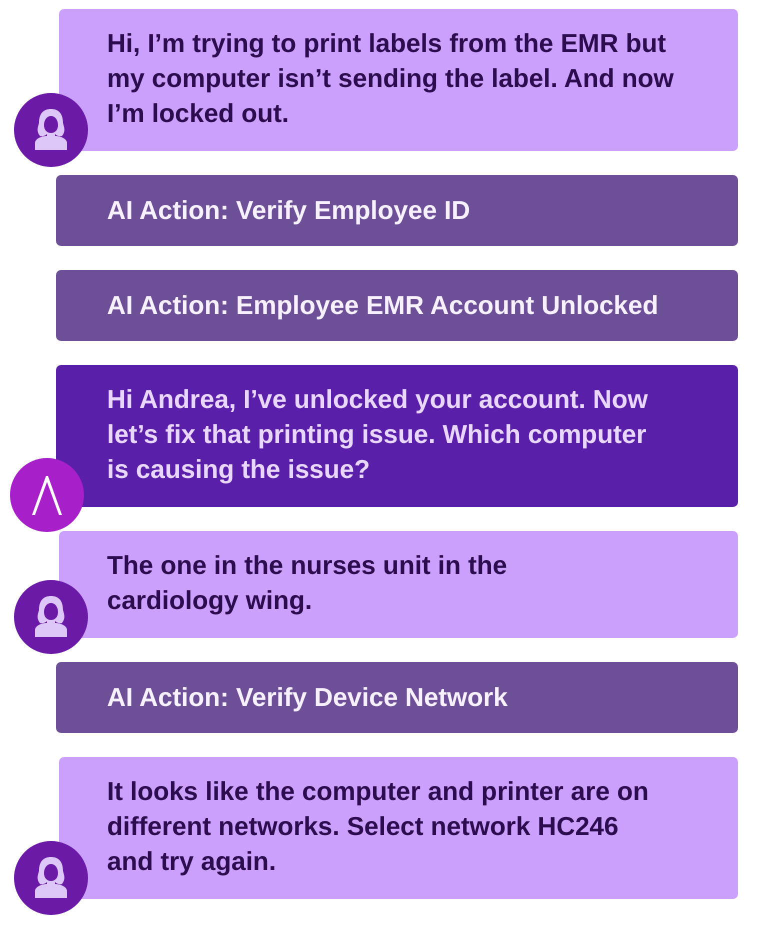 Image resolution: width=763 pixels, height=934 pixels. I want to click on message-text: The one in the nurses unit in the cardiology wing., so click(307, 583).